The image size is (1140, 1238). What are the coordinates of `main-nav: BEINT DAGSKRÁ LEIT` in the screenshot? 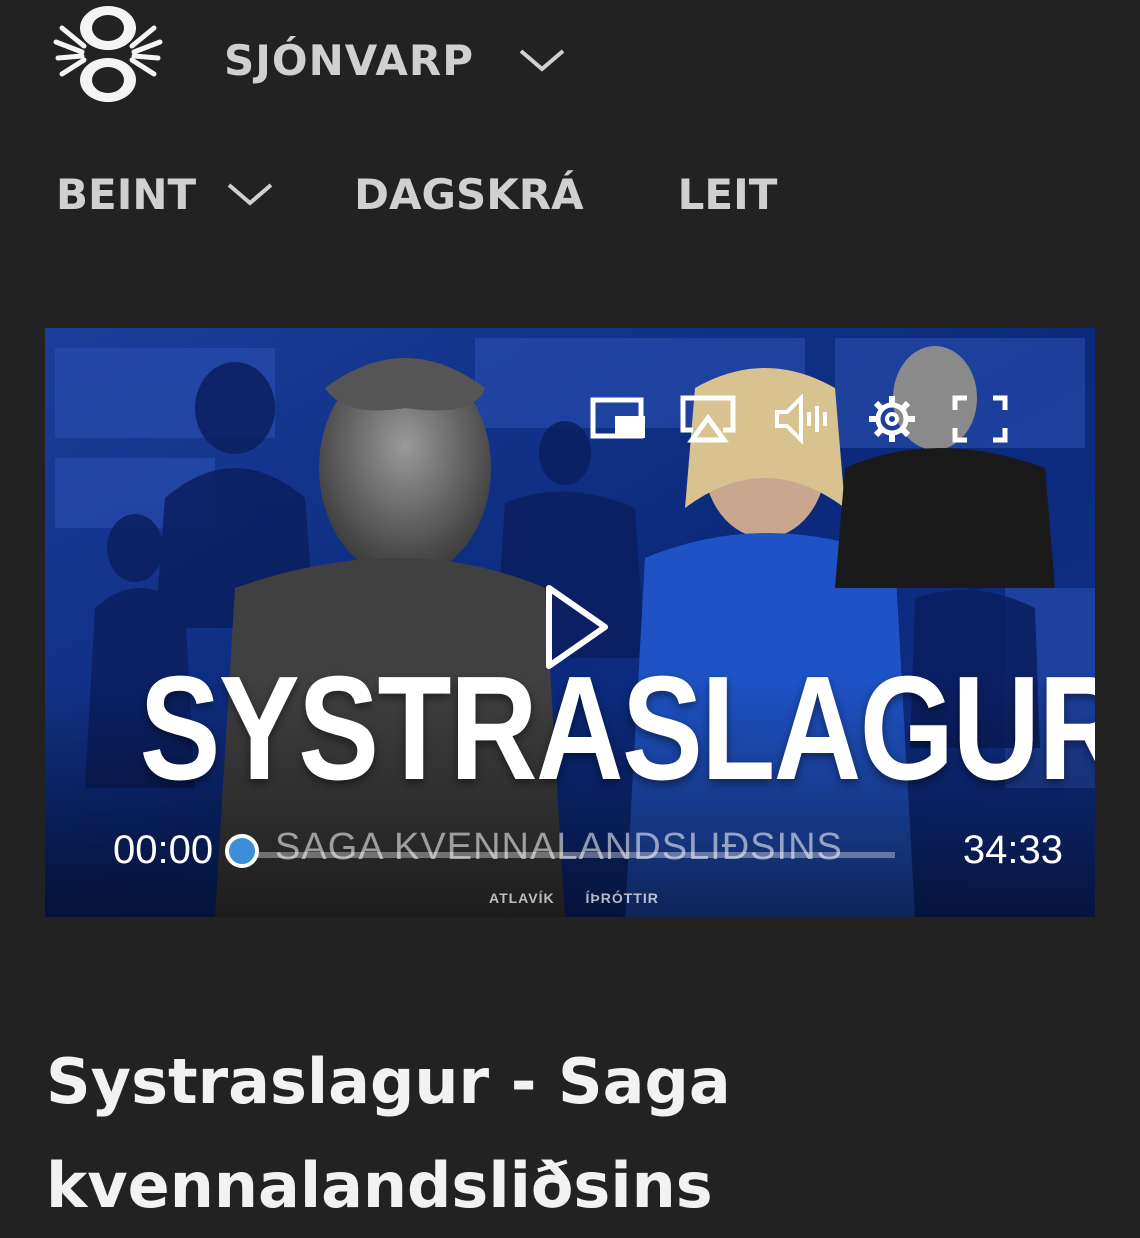 It's located at (416, 194).